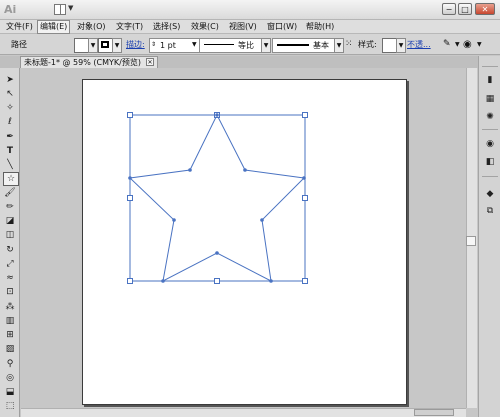 Image resolution: width=500 pixels, height=417 pixels. I want to click on swatches-panel-icon: ▦, so click(490, 99).